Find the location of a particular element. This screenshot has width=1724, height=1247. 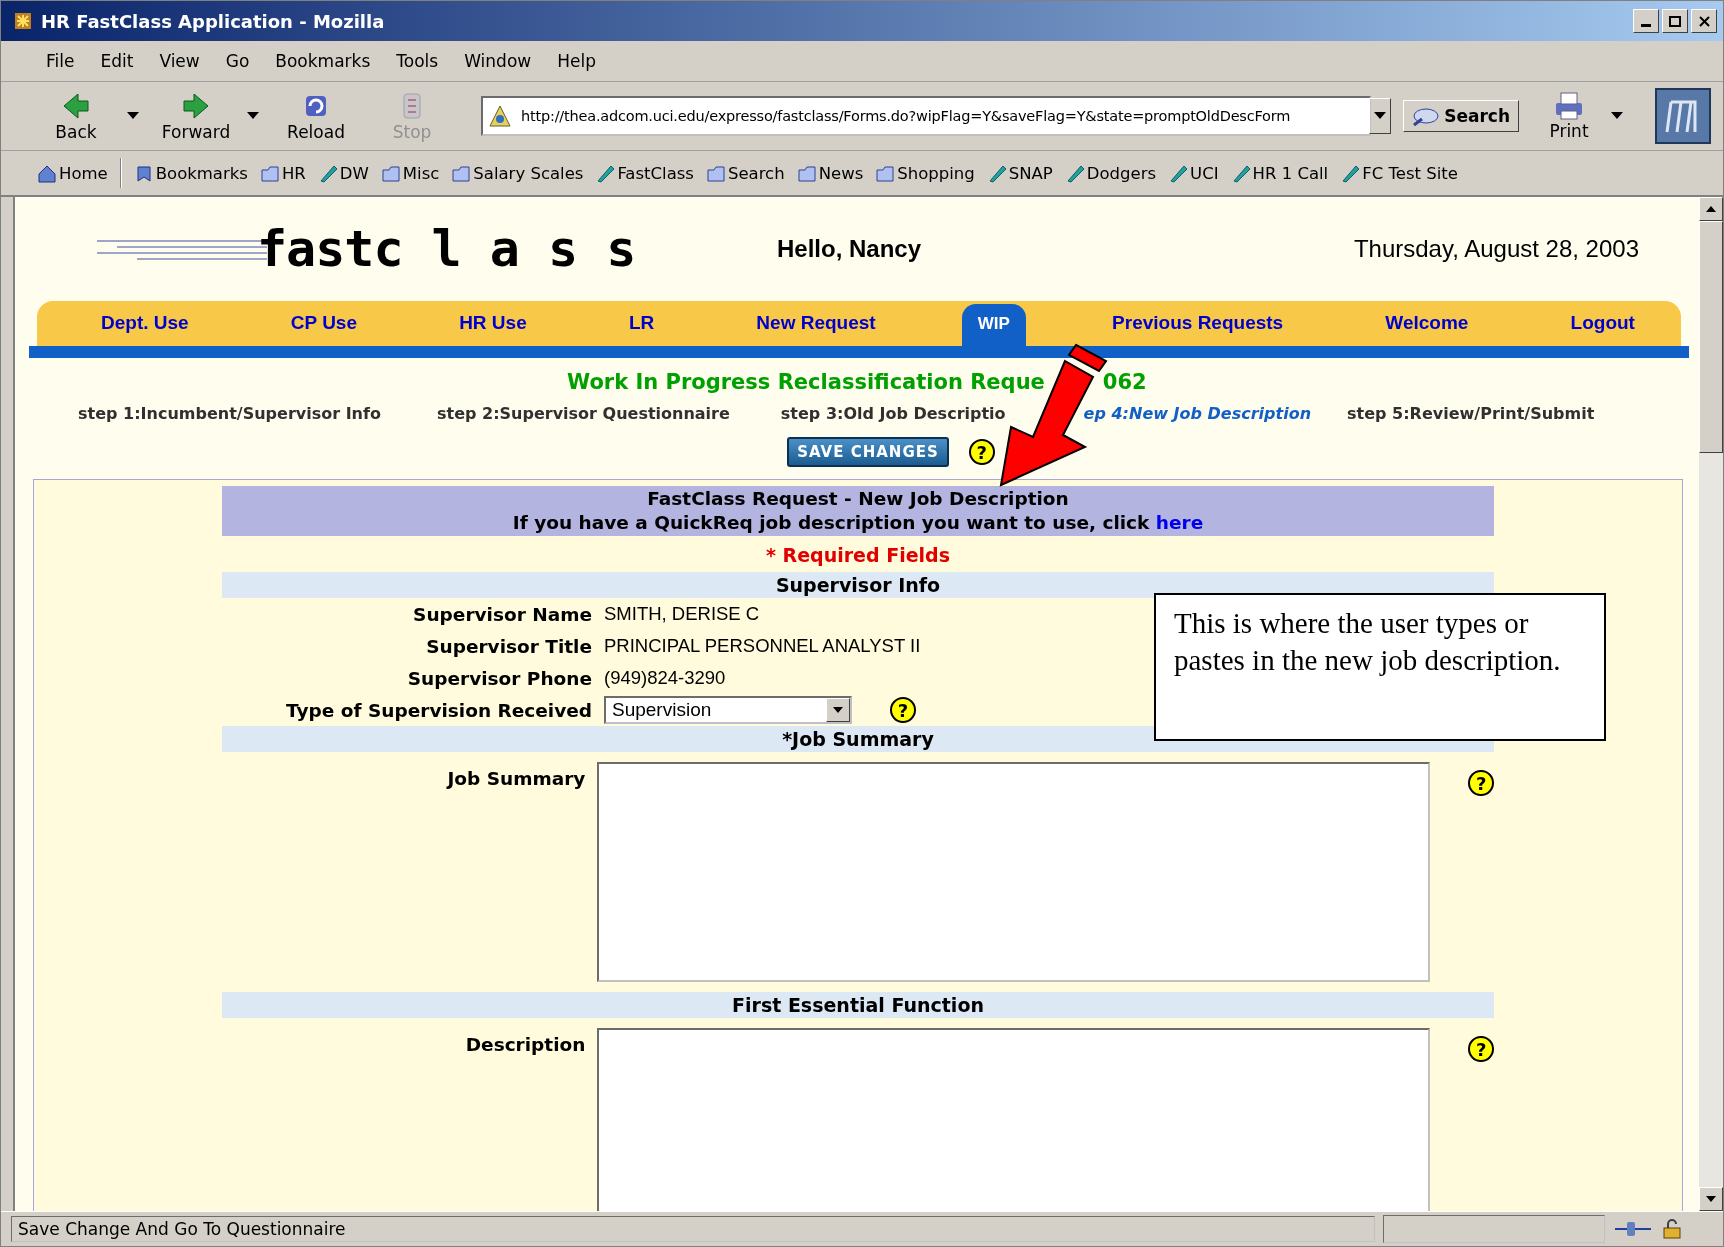

toolbar-button: Forward is located at coordinates (196, 116).